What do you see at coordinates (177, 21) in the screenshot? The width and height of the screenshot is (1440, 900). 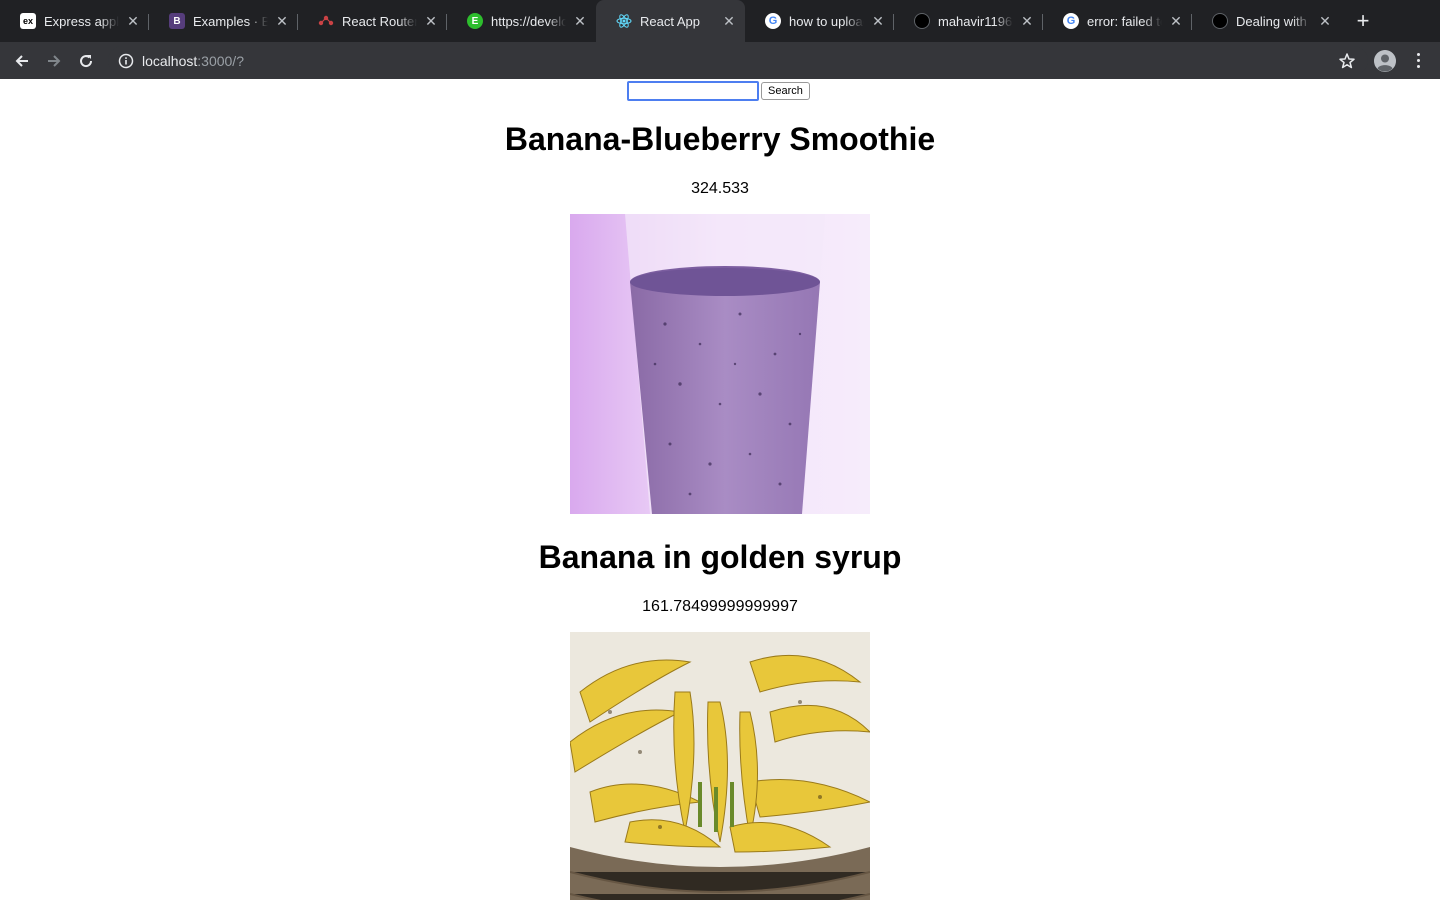 I see `bootstrap-icon: B` at bounding box center [177, 21].